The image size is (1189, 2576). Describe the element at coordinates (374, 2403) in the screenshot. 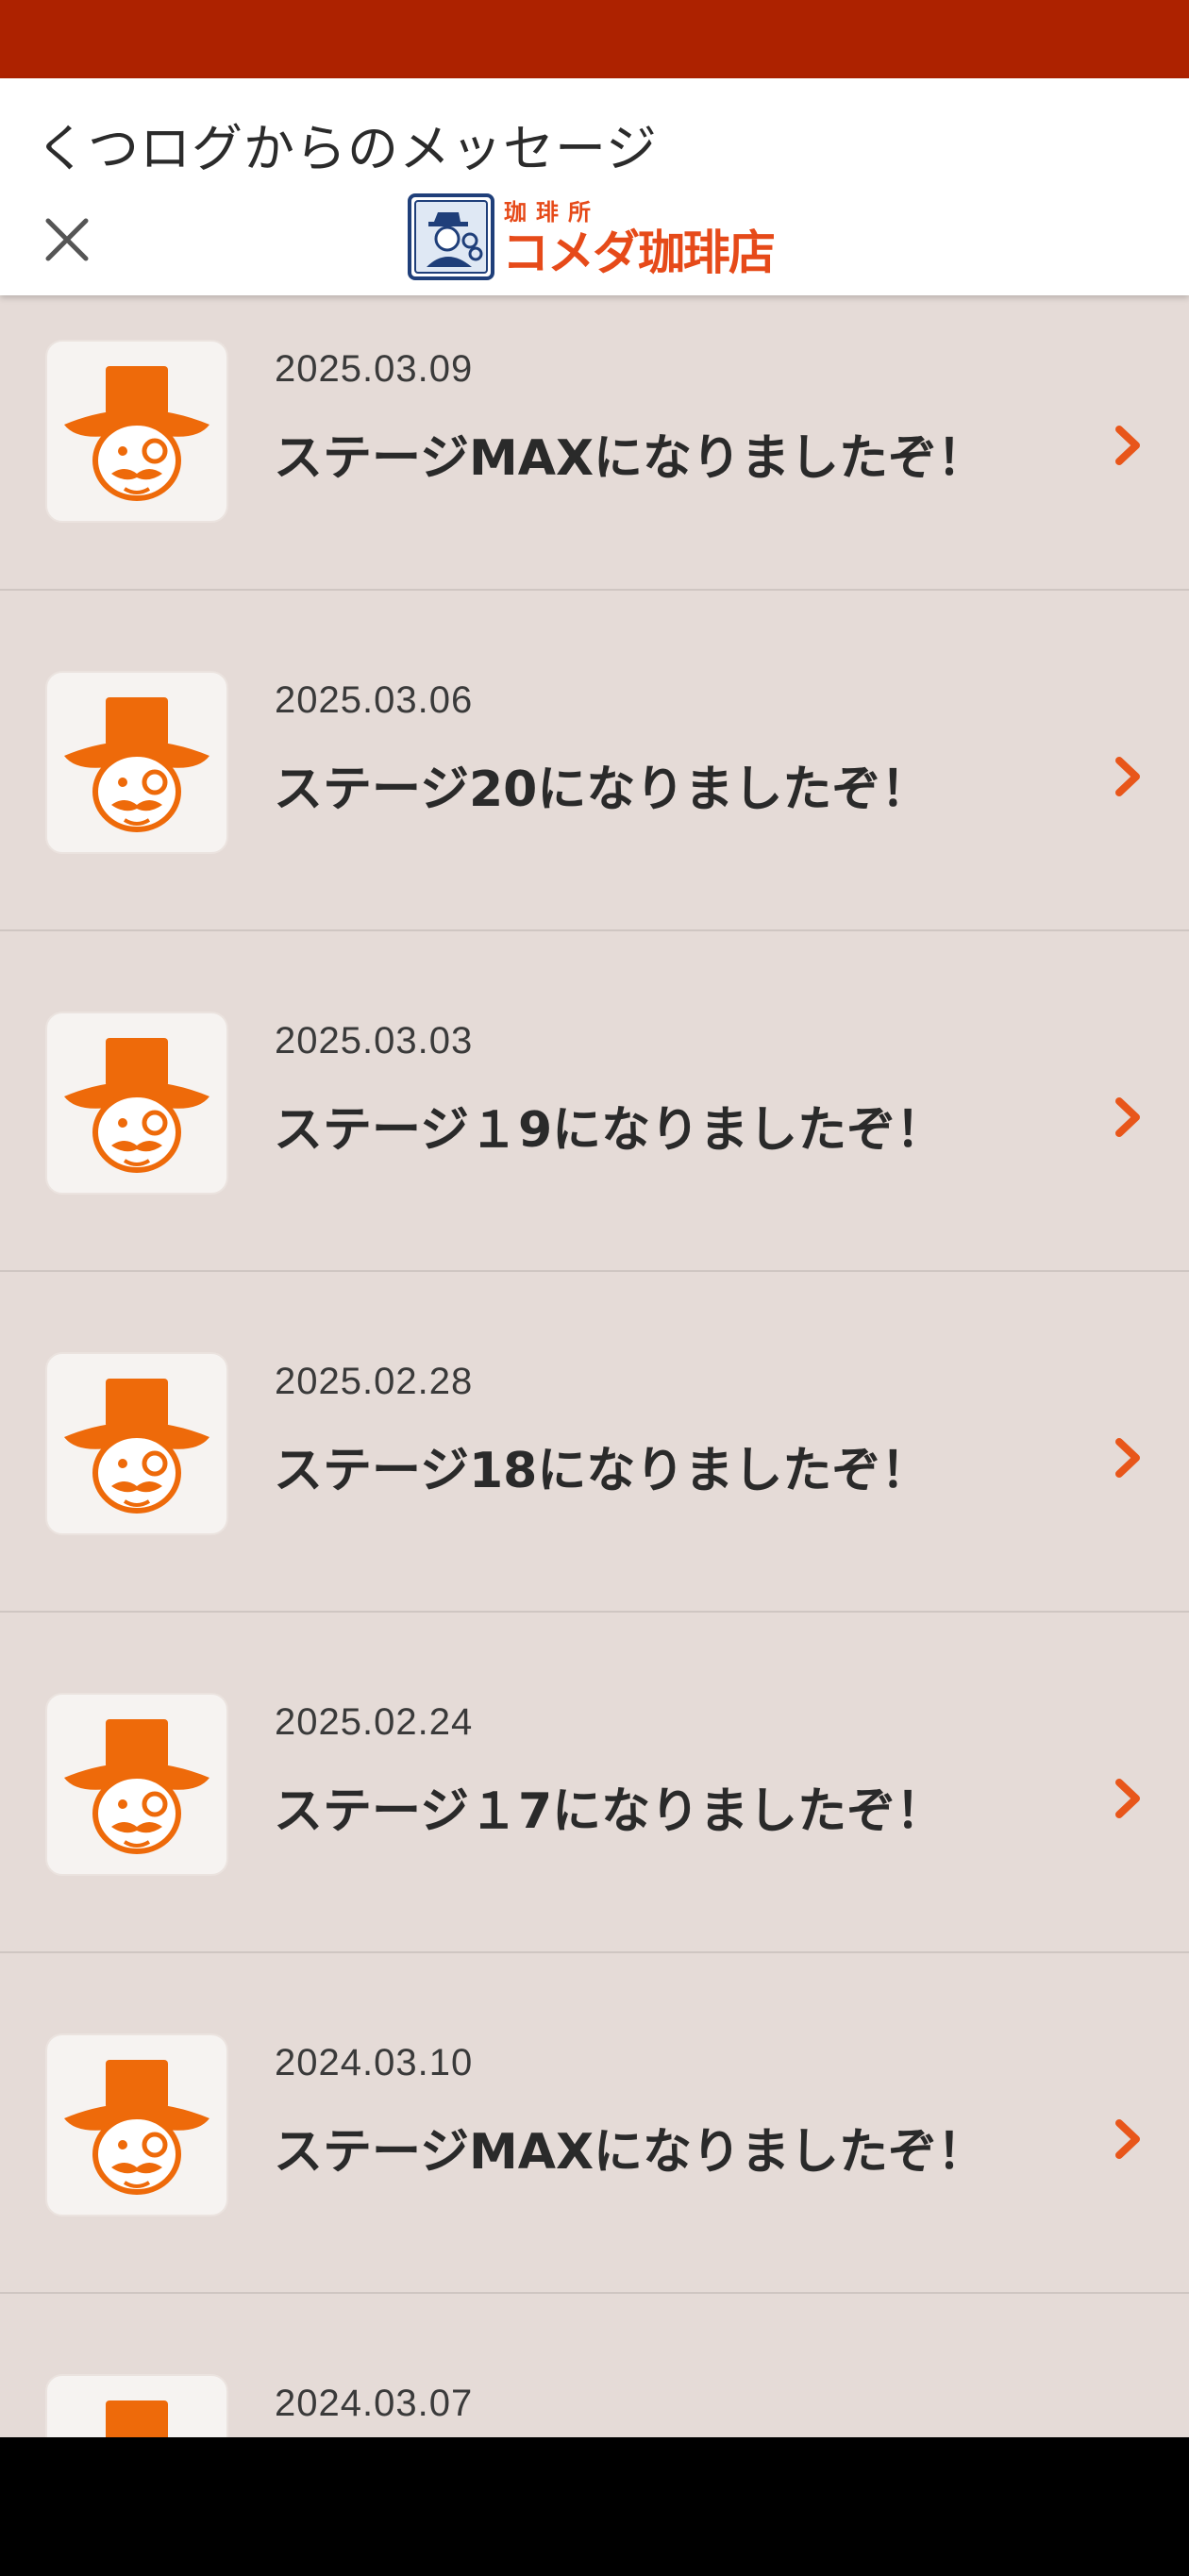

I see `message-date: 2024.03.07` at that location.